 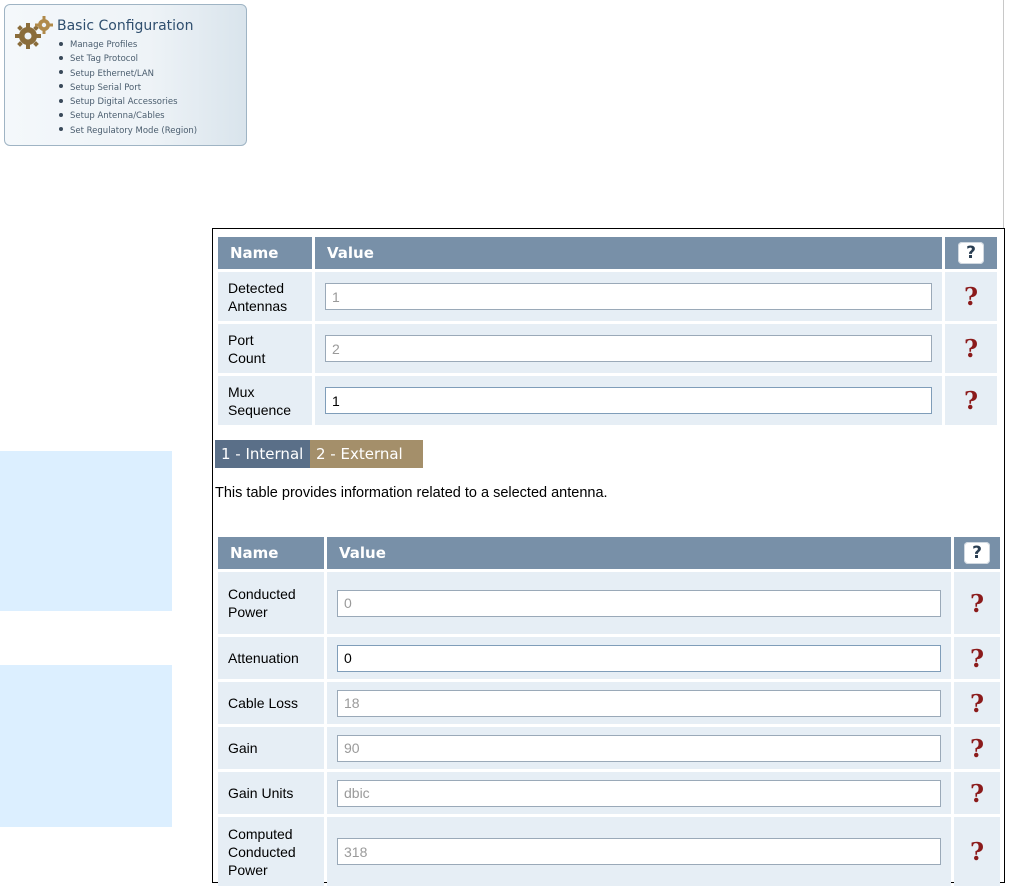 What do you see at coordinates (260, 409) in the screenshot?
I see `label-line: Sequence` at bounding box center [260, 409].